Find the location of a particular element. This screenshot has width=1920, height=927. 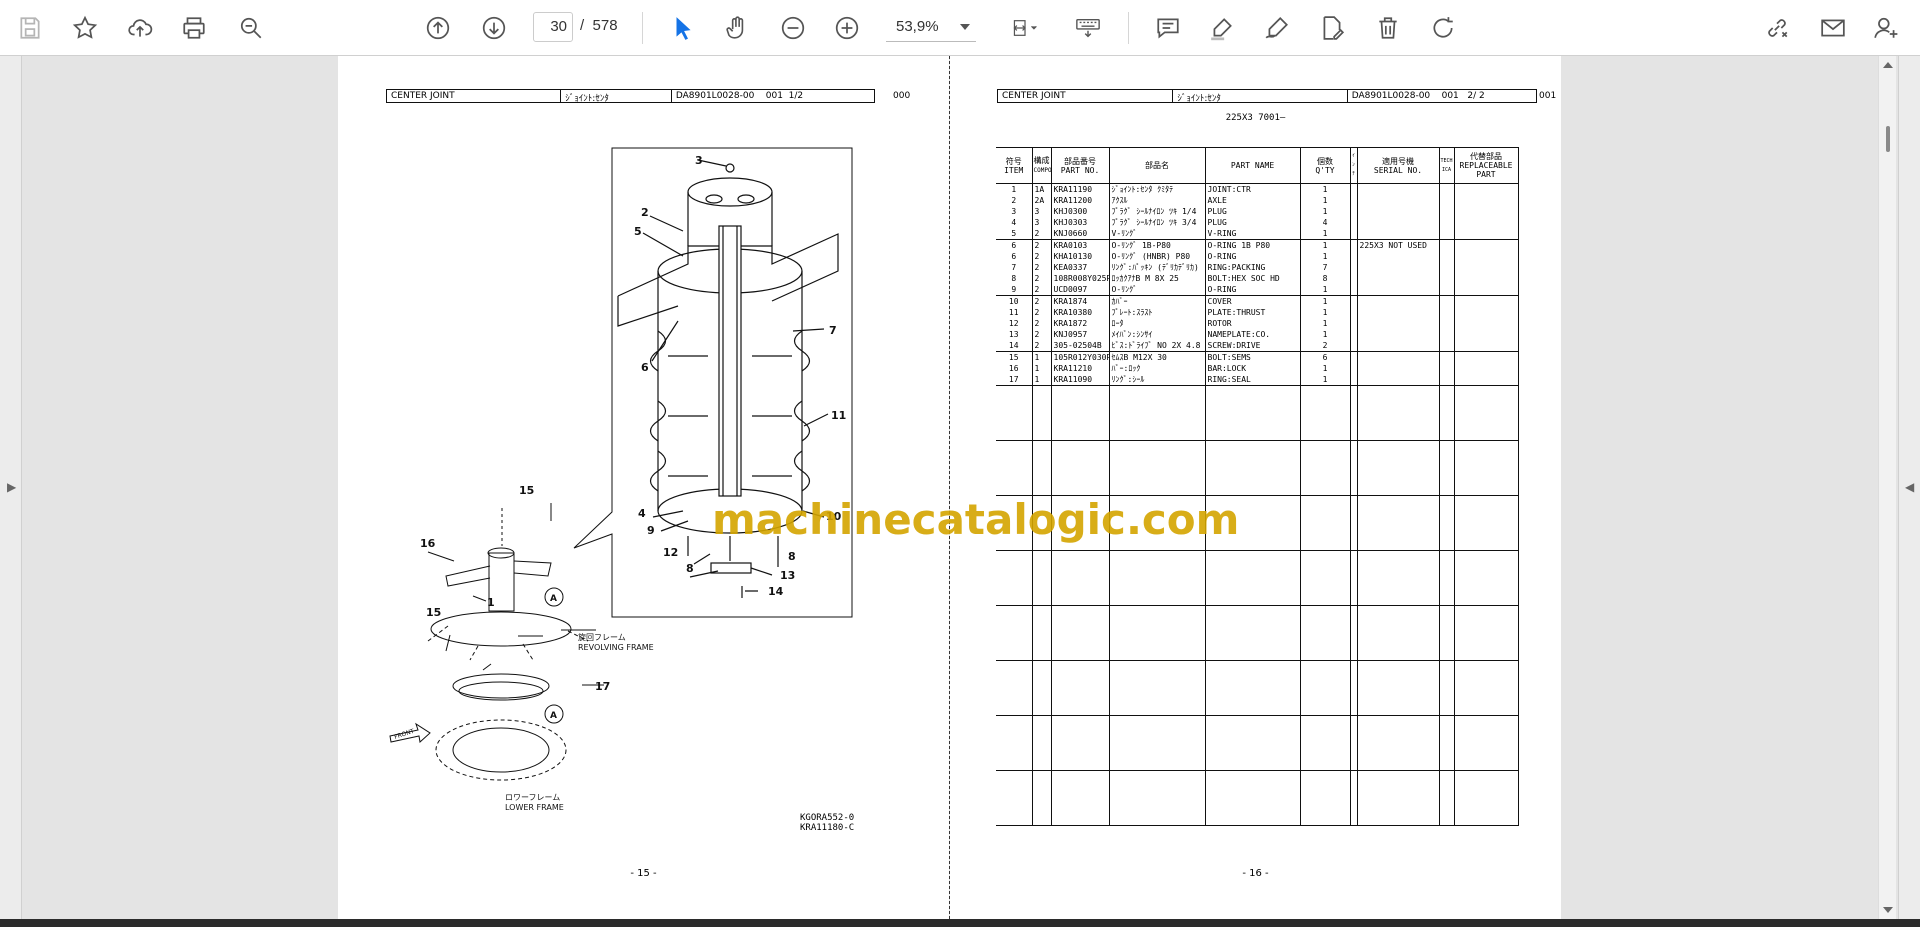

cell-compo: 2A is located at coordinates (1041, 200).